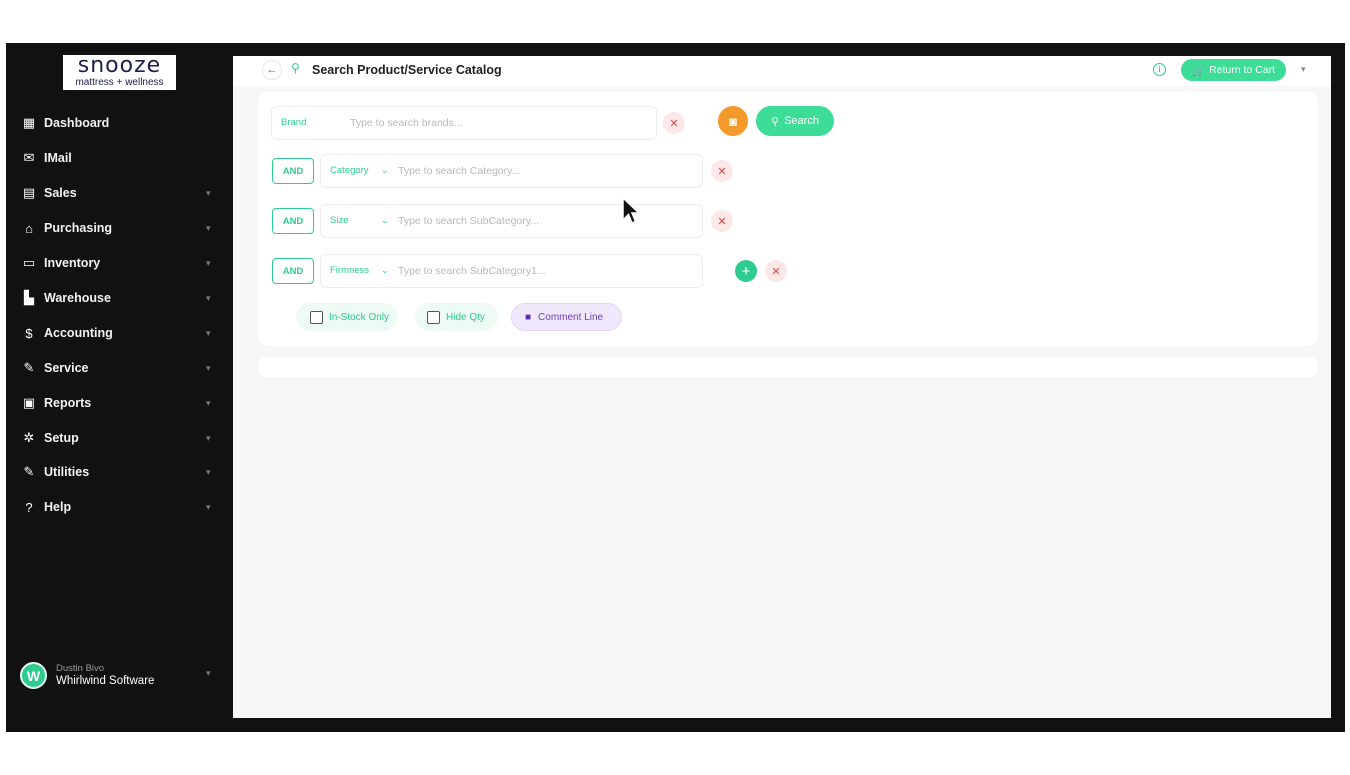 The image size is (1350, 775). I want to click on sales-icon: ▤, so click(29, 192).